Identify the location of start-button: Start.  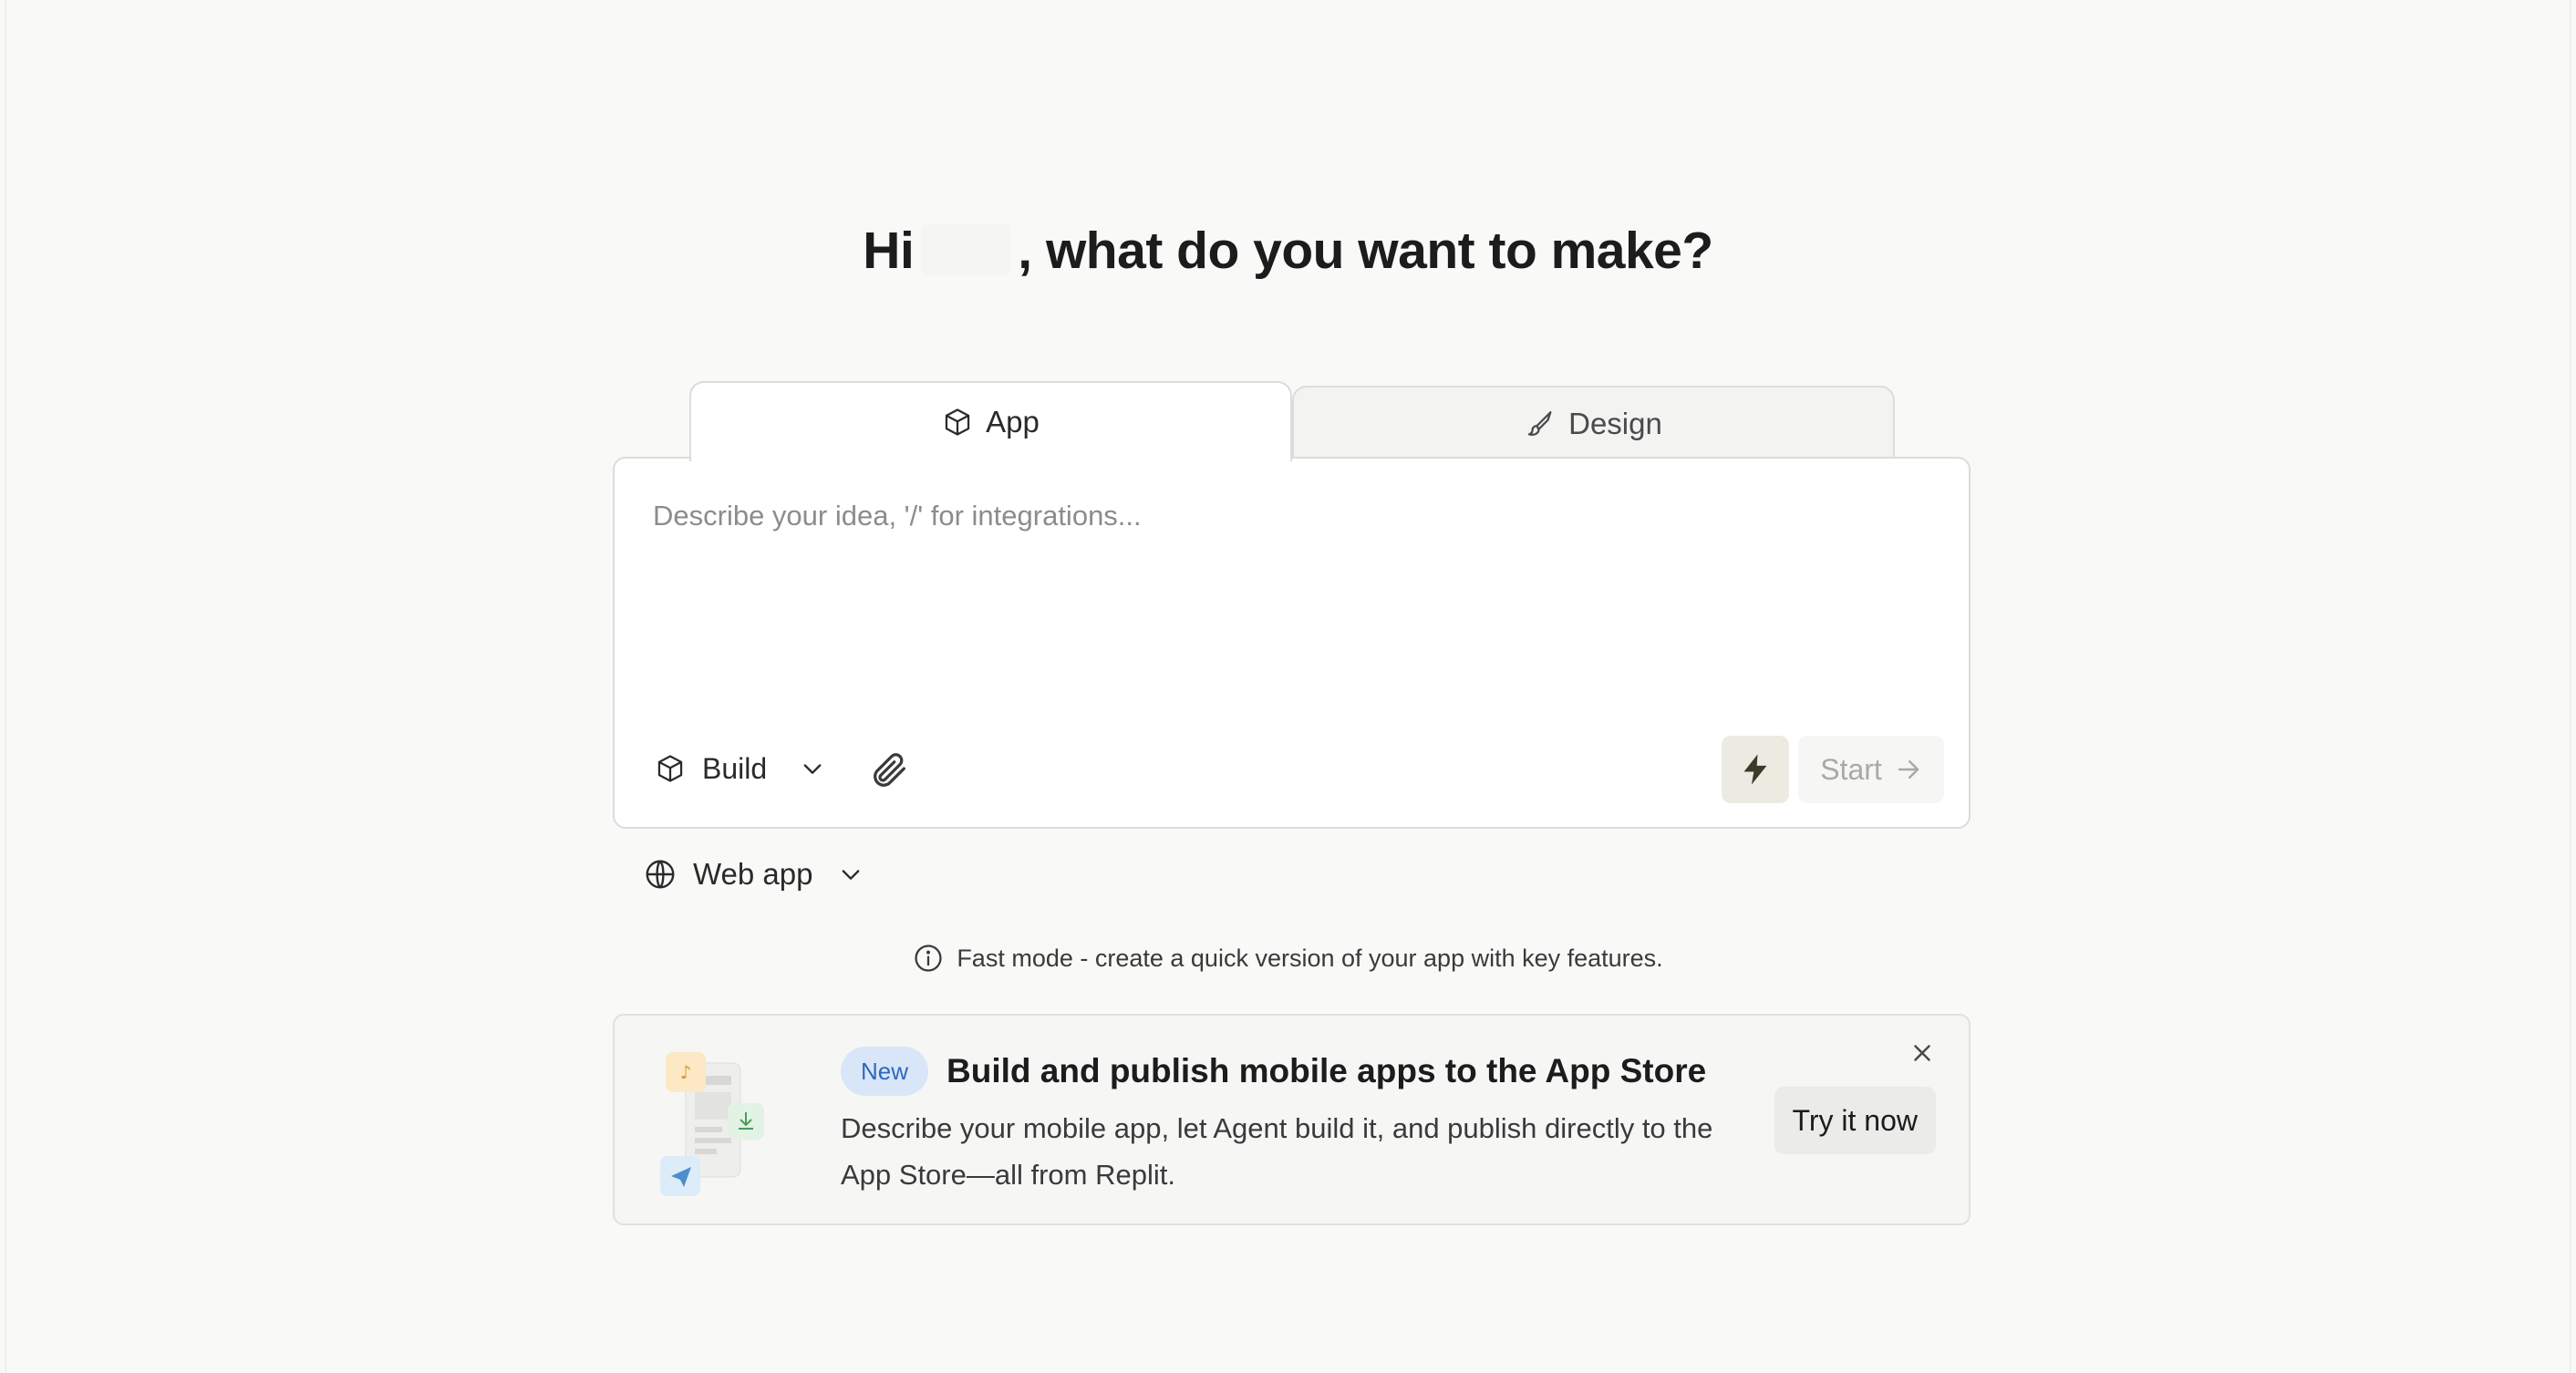
(1871, 769).